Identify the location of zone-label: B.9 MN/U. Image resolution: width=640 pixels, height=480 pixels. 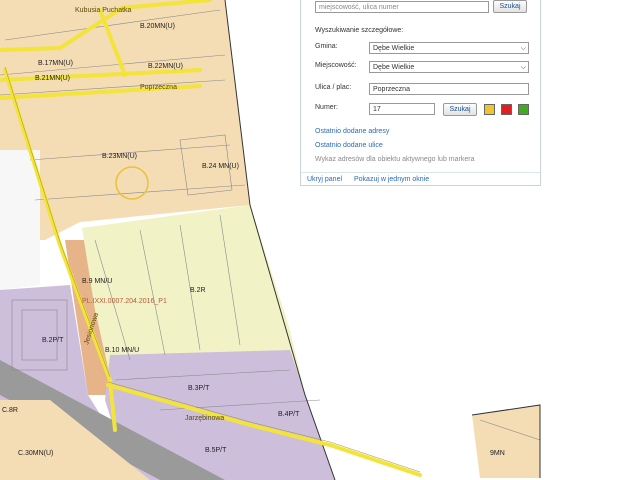
(97, 281).